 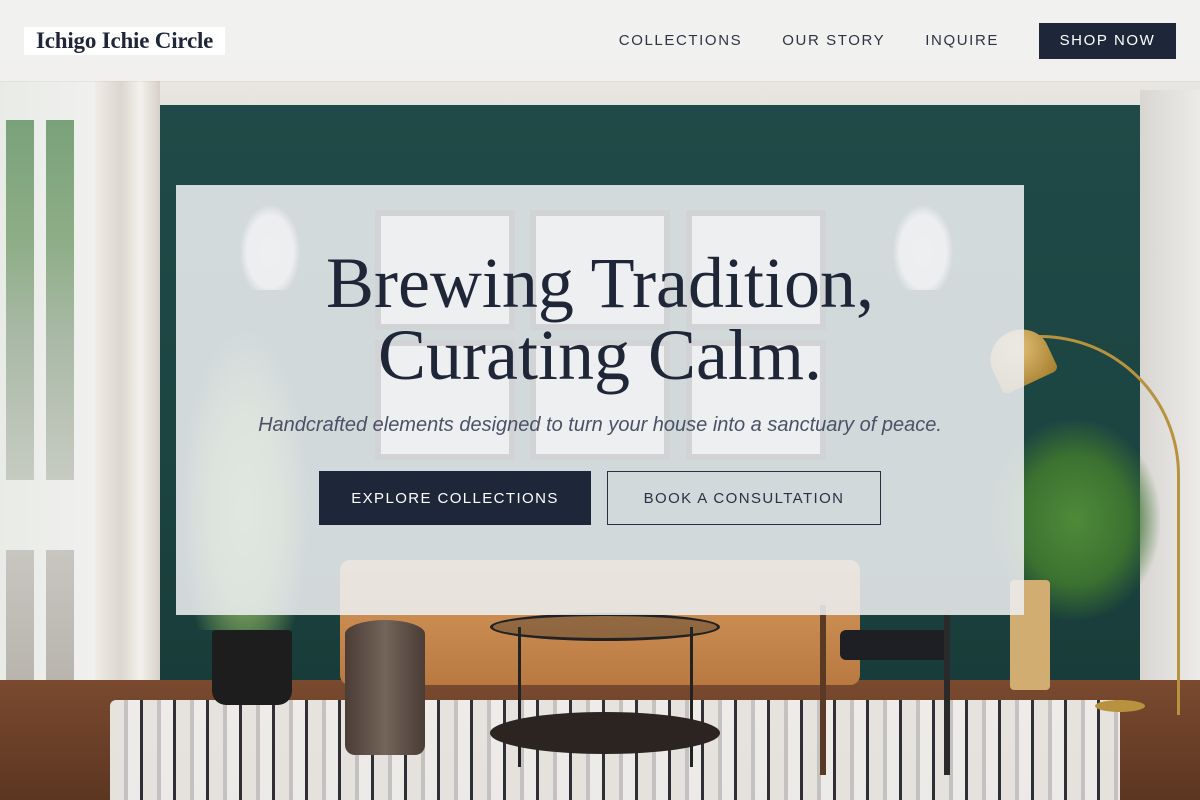 I want to click on hero-title-line-1: Brewing Tradition,, so click(x=600, y=283).